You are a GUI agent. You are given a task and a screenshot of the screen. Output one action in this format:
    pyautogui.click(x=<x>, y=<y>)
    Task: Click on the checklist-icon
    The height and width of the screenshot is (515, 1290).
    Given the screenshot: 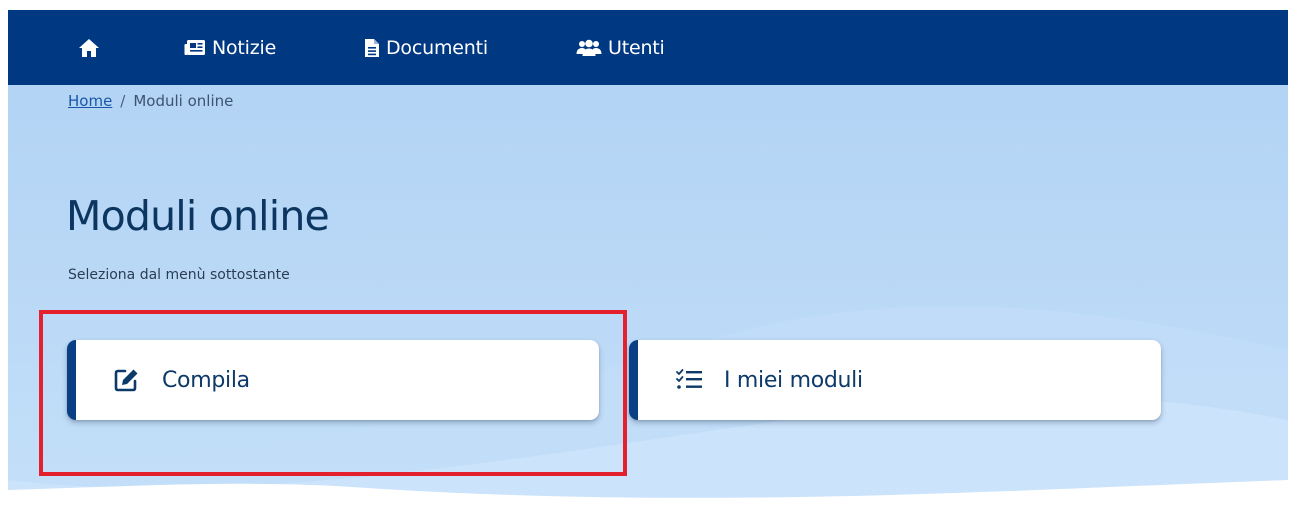 What is the action you would take?
    pyautogui.click(x=691, y=380)
    